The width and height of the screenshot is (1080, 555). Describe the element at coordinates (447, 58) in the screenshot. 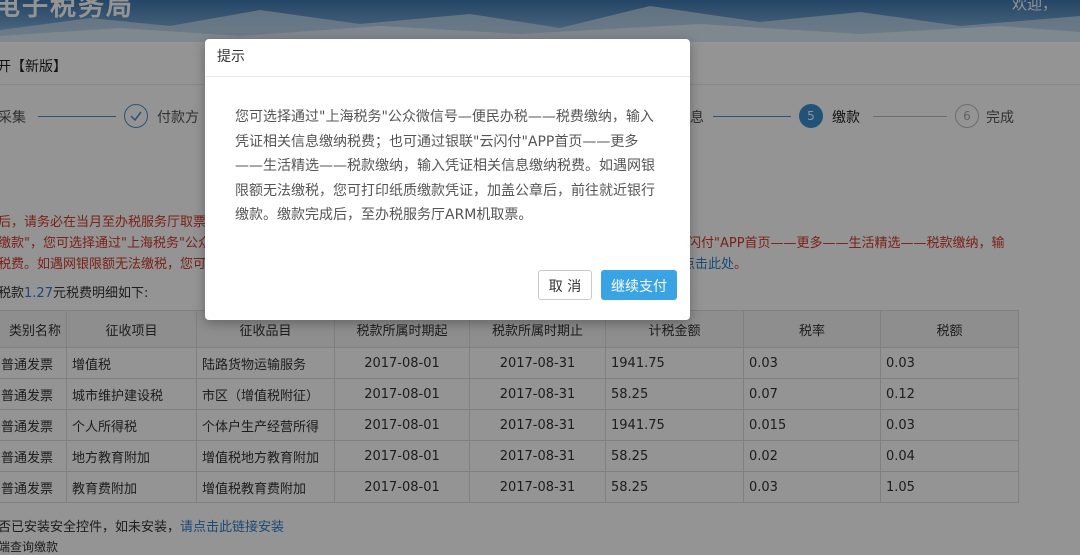

I see `dialog-title: 提示` at that location.